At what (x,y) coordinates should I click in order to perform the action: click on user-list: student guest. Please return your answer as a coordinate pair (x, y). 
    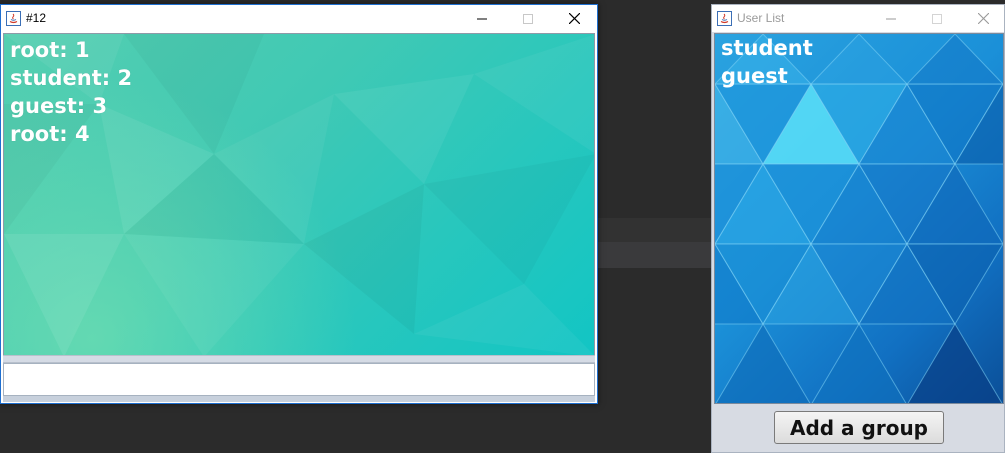
    Looking at the image, I should click on (767, 62).